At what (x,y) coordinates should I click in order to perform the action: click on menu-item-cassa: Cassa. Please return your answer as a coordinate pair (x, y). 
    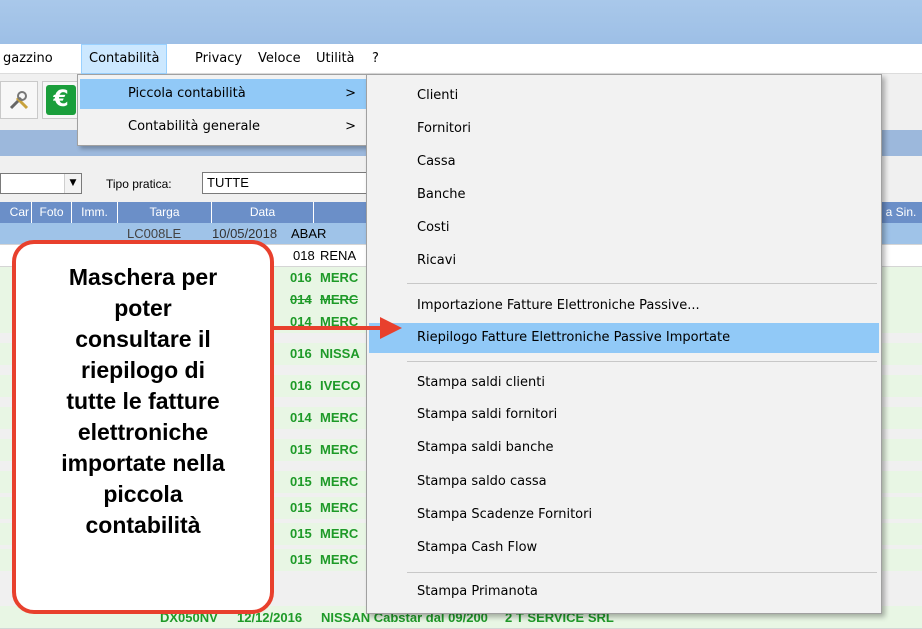
    Looking at the image, I should click on (624, 162).